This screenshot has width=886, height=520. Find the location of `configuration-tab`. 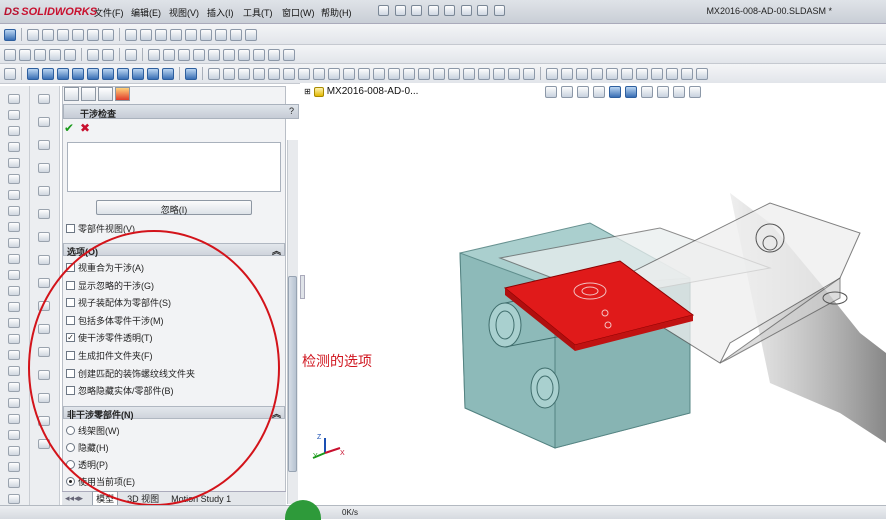

configuration-tab is located at coordinates (105, 94).